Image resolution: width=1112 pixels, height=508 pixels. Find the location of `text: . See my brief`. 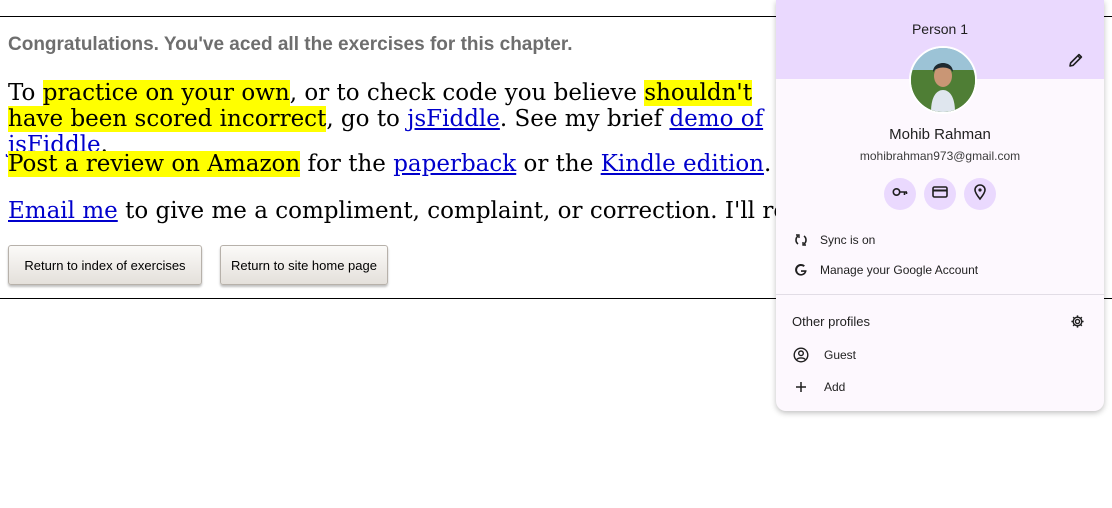

text: . See my brief is located at coordinates (584, 119).